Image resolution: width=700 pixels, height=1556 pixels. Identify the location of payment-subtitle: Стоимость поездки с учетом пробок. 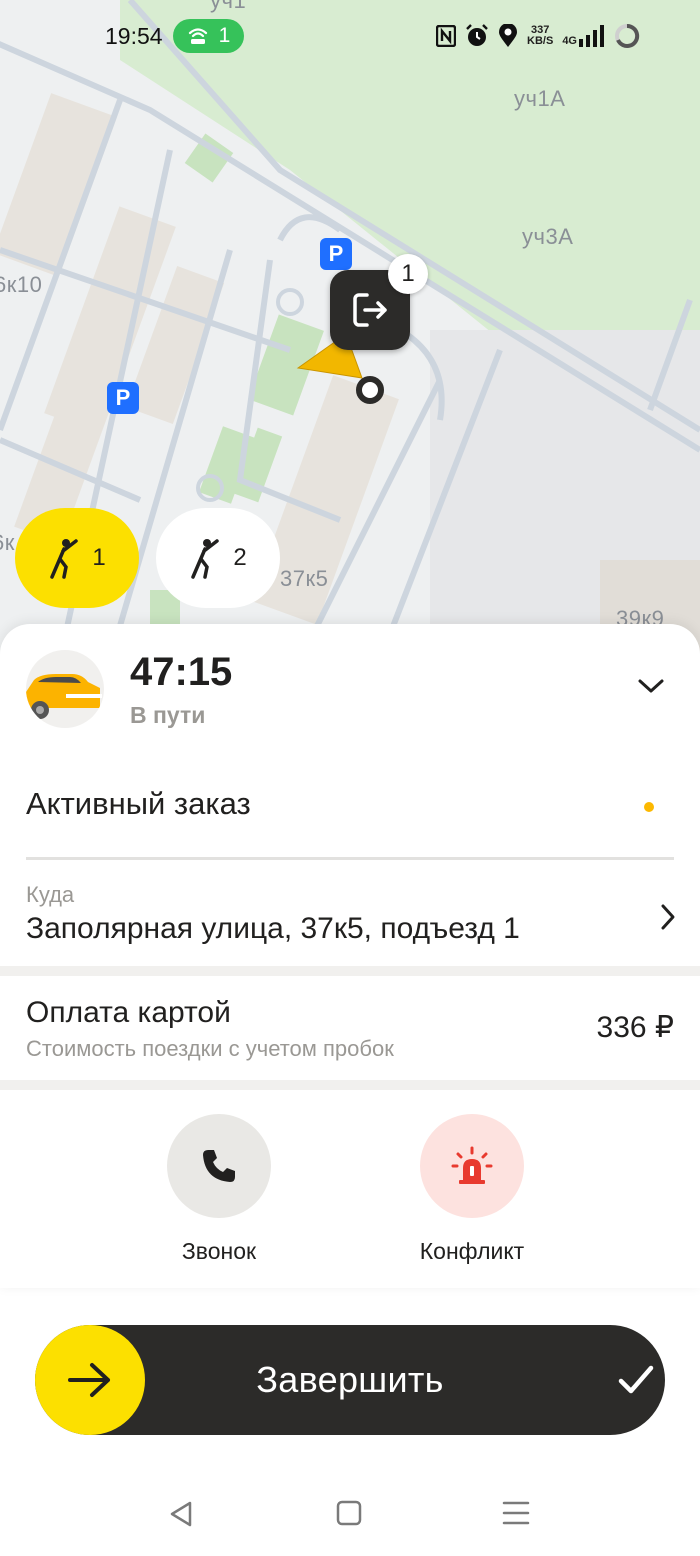
(210, 1048).